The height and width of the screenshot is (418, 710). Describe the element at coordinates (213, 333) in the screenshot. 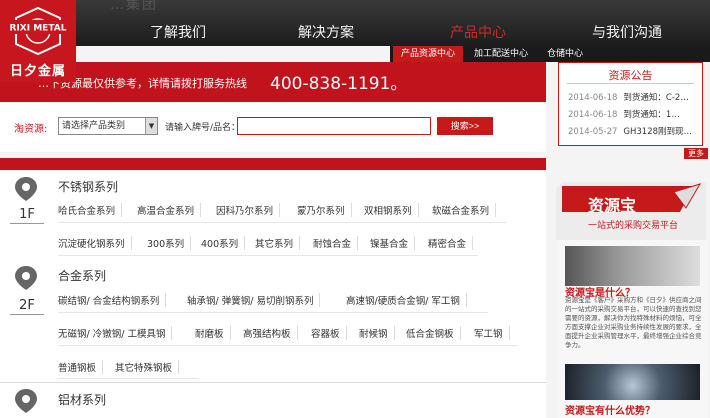

I see `product-tag: 耐磨板` at that location.